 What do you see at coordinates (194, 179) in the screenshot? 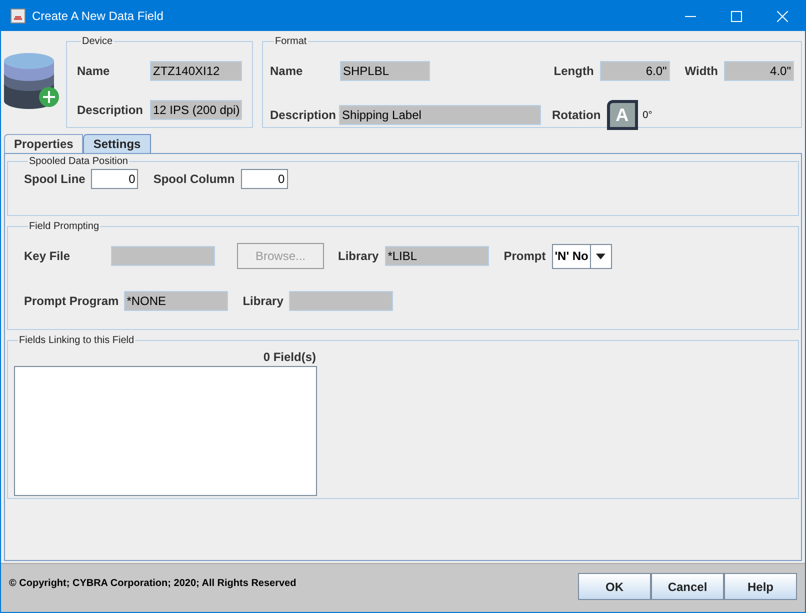
I see `field-label: Spool Column` at bounding box center [194, 179].